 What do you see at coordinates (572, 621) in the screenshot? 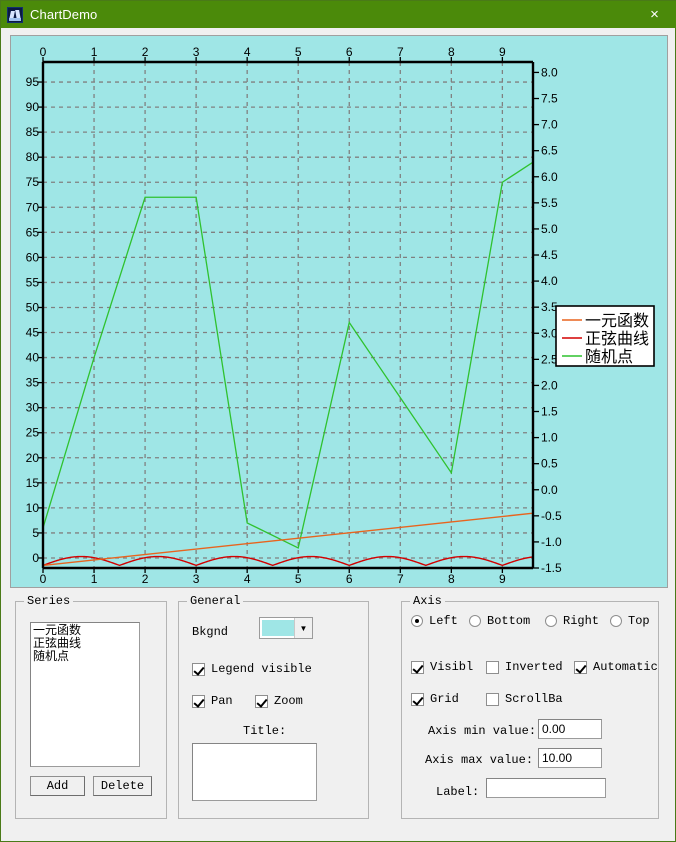
I see `axis-radio-right: Right` at bounding box center [572, 621].